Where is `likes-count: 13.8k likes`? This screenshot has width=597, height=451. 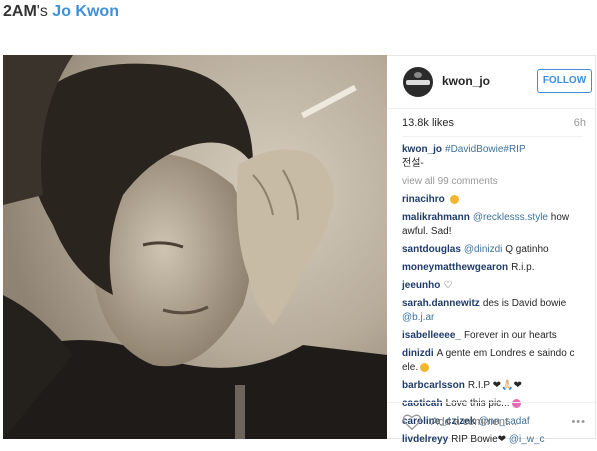
likes-count: 13.8k likes is located at coordinates (428, 123).